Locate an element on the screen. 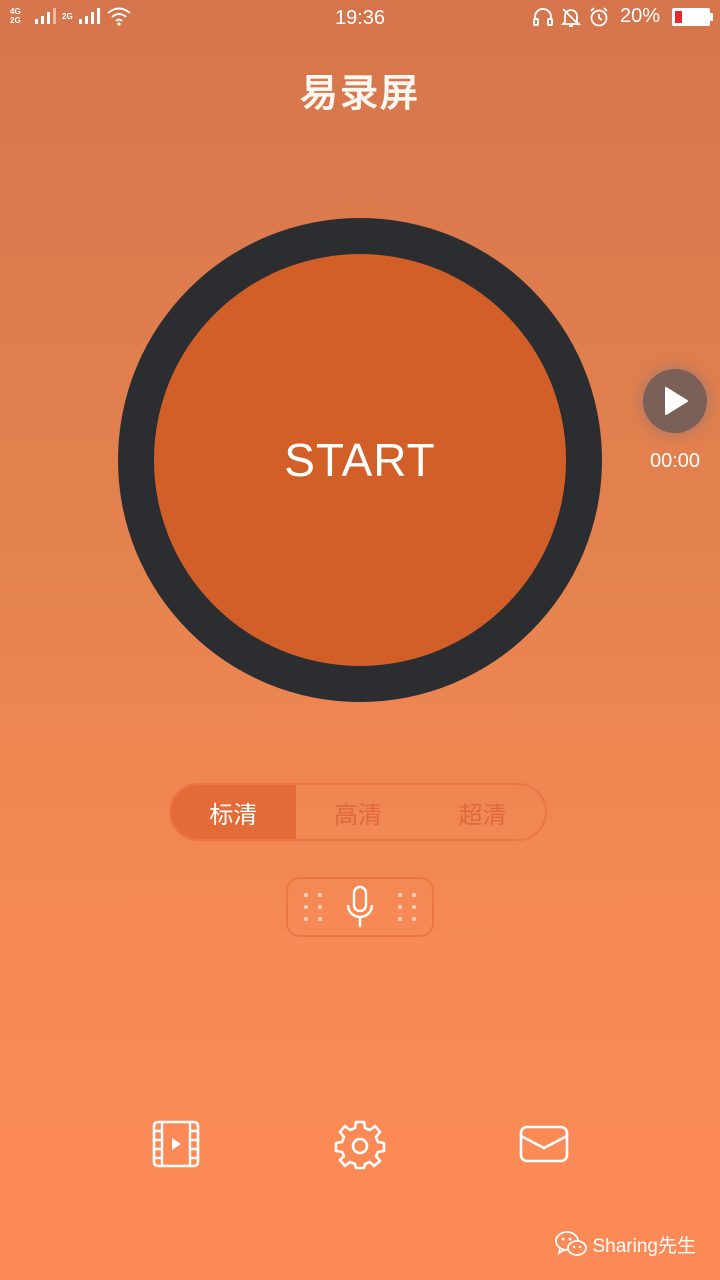  video-library-button is located at coordinates (176, 1144).